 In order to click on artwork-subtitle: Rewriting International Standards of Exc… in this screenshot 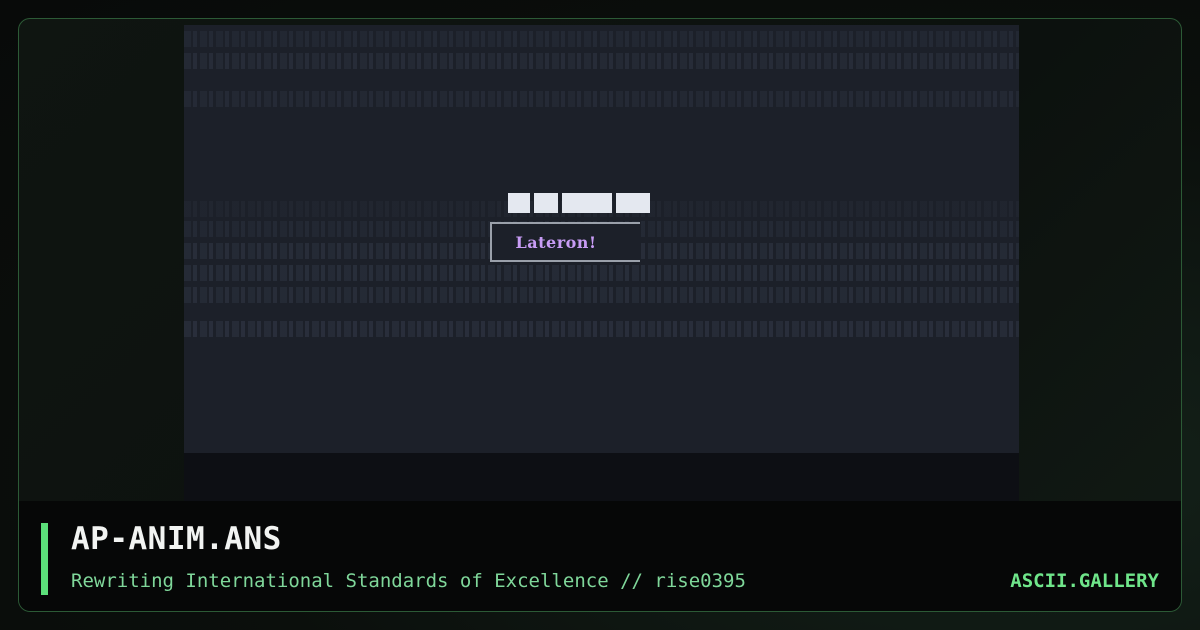, I will do `click(408, 581)`.